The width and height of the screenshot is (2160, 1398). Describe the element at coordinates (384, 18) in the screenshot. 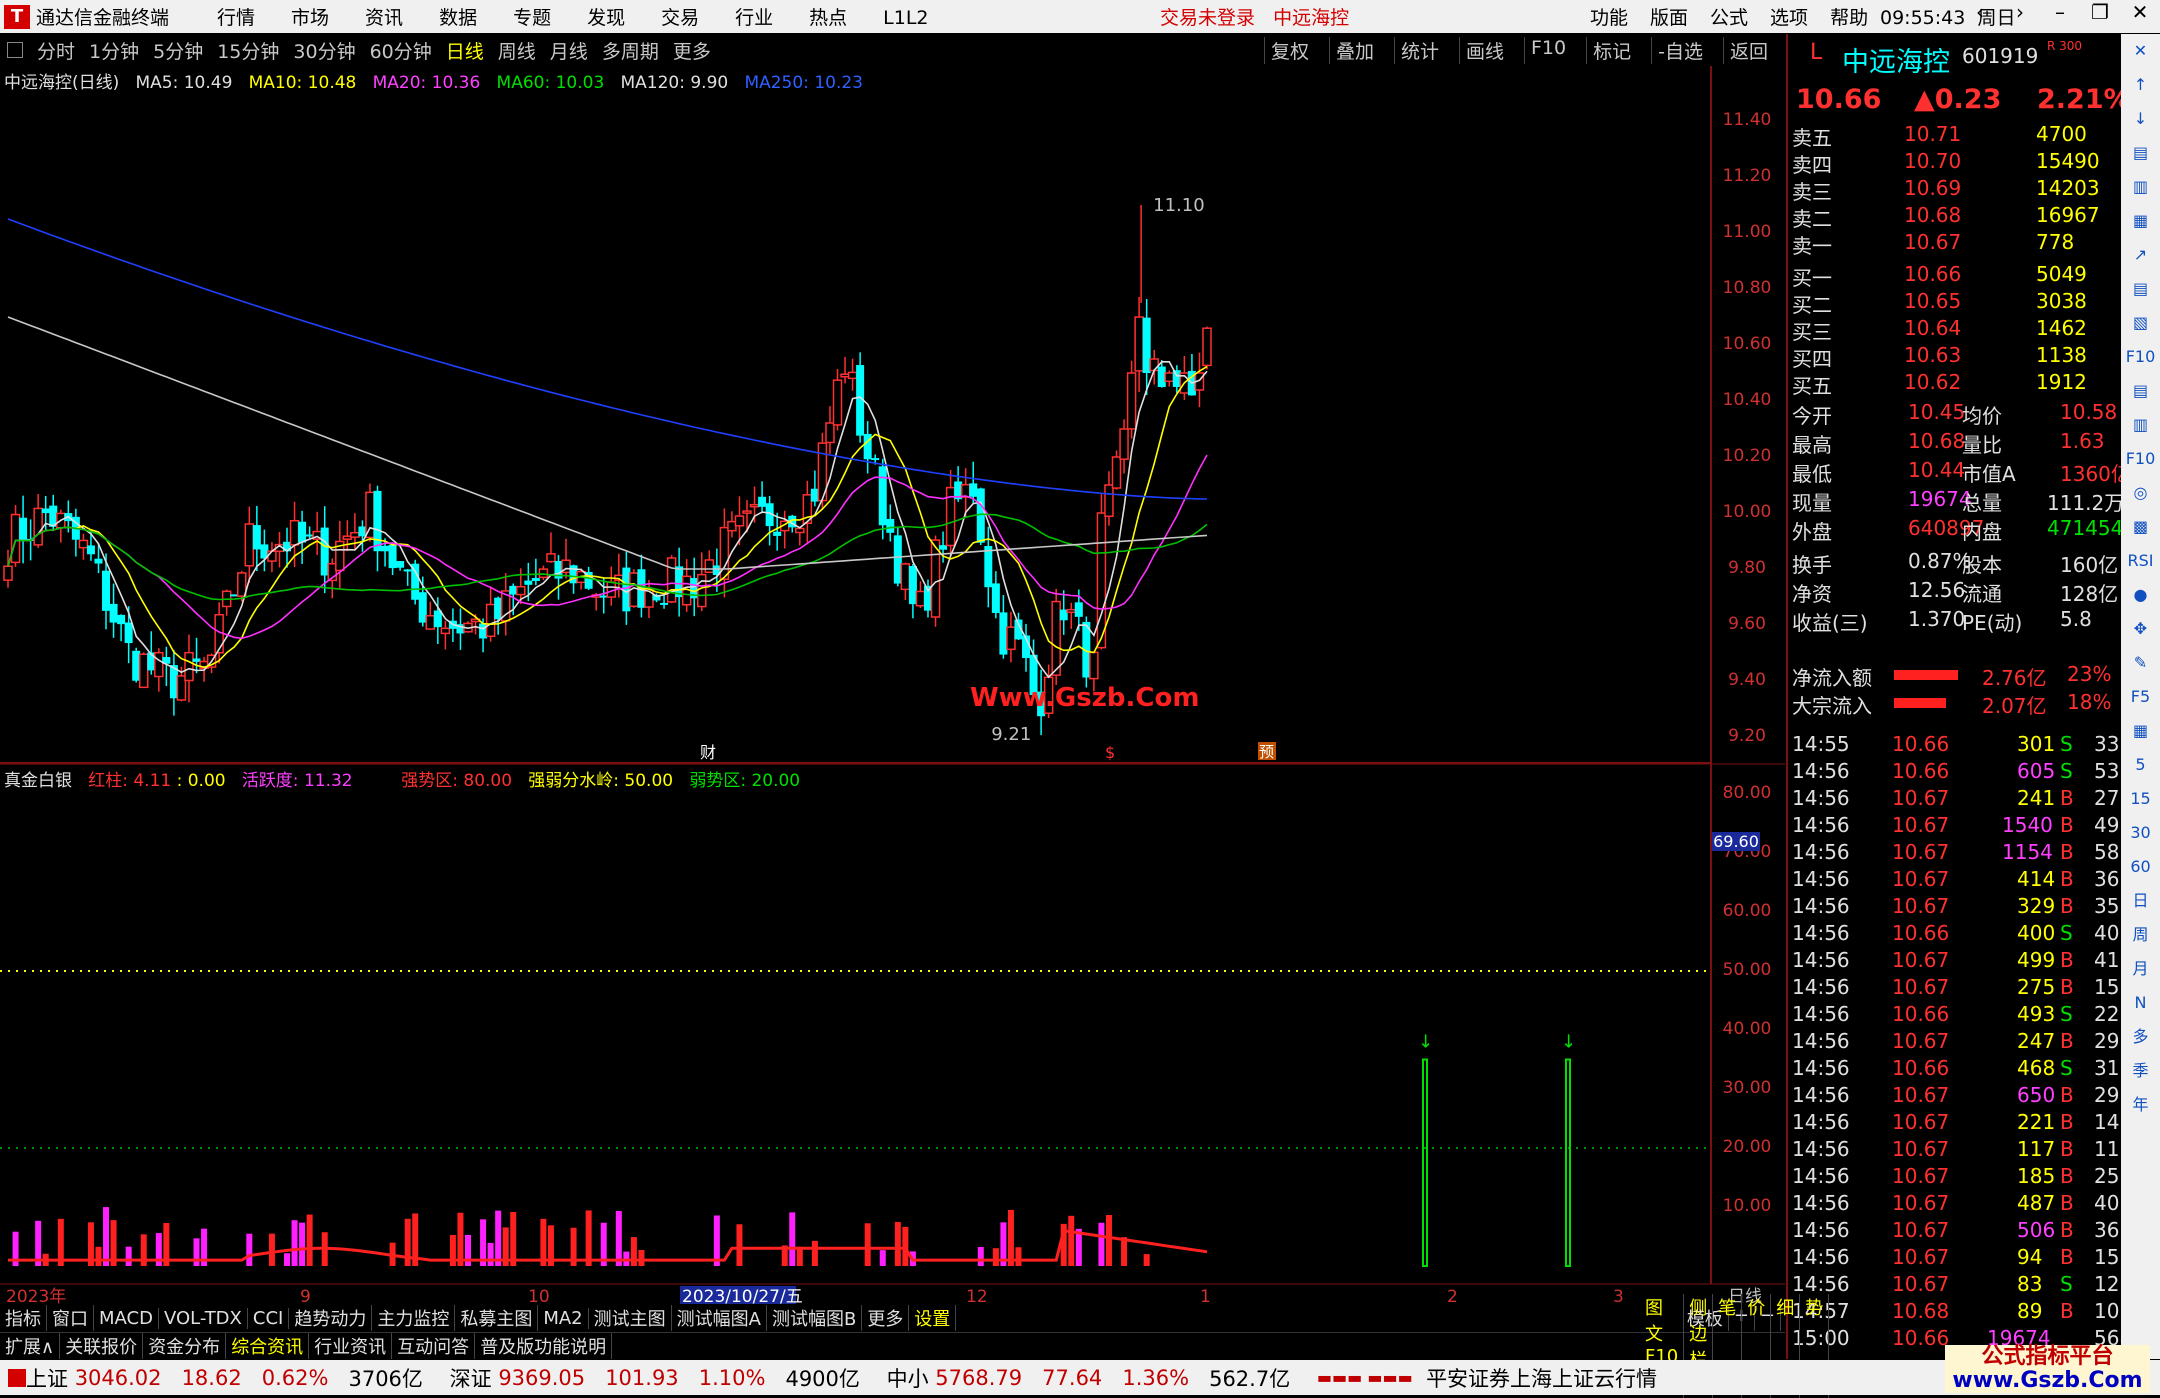

I see `menu-item: 资讯` at that location.